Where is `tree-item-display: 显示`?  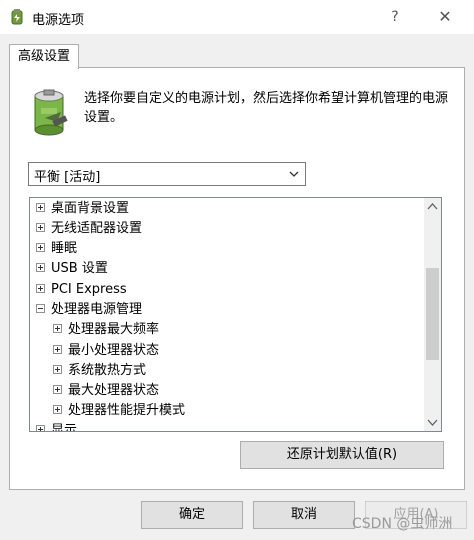 tree-item-display: 显示 is located at coordinates (57, 426).